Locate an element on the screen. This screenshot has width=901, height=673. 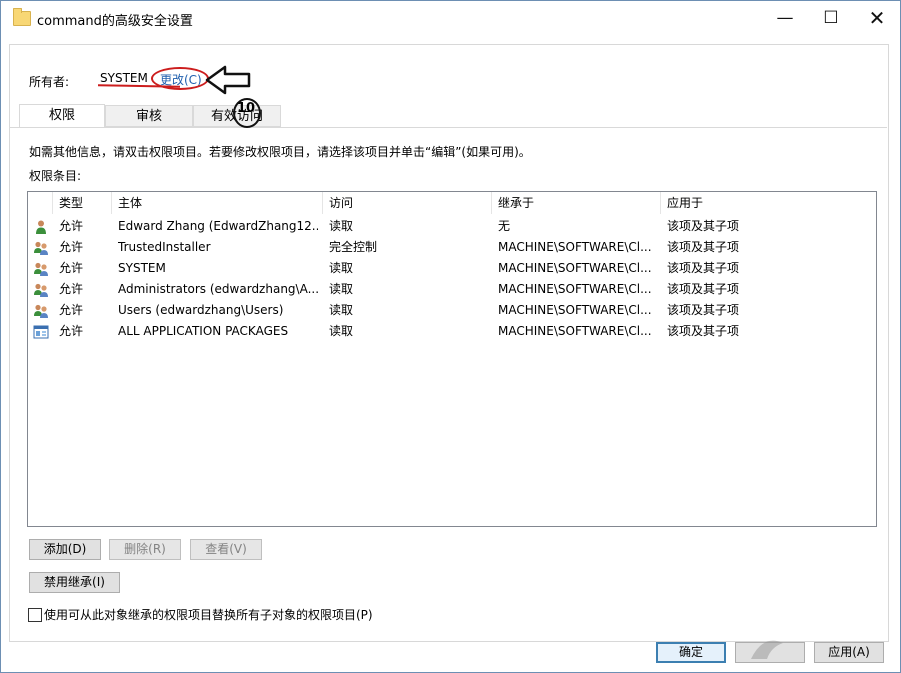
tab-divider is located at coordinates (448, 127).